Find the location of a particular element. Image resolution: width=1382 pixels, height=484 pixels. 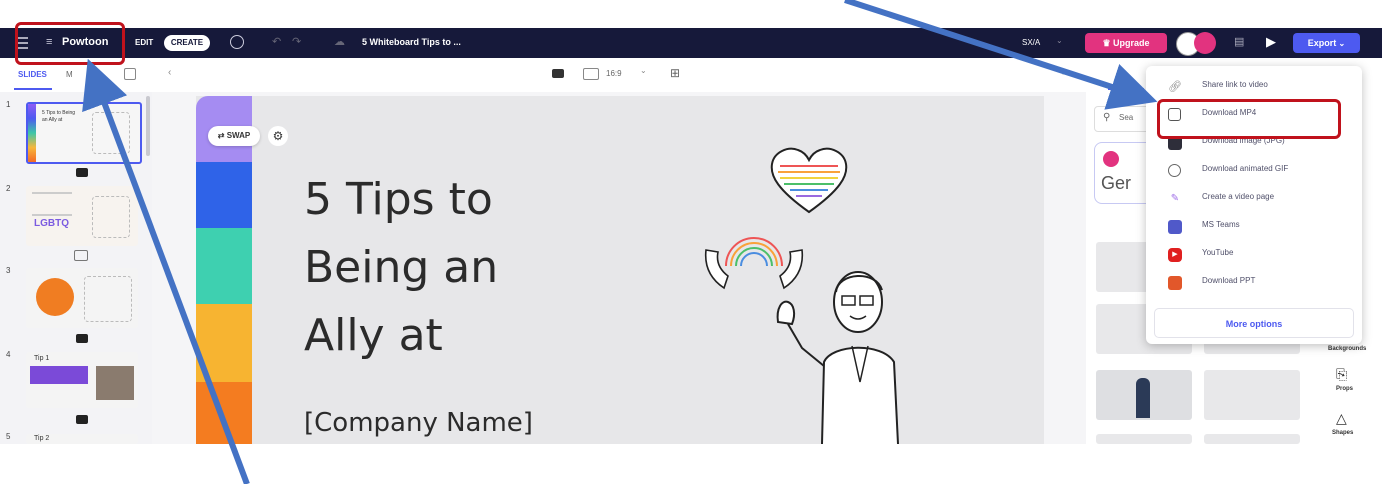

crown-icon: ♛ is located at coordinates (1108, 43).